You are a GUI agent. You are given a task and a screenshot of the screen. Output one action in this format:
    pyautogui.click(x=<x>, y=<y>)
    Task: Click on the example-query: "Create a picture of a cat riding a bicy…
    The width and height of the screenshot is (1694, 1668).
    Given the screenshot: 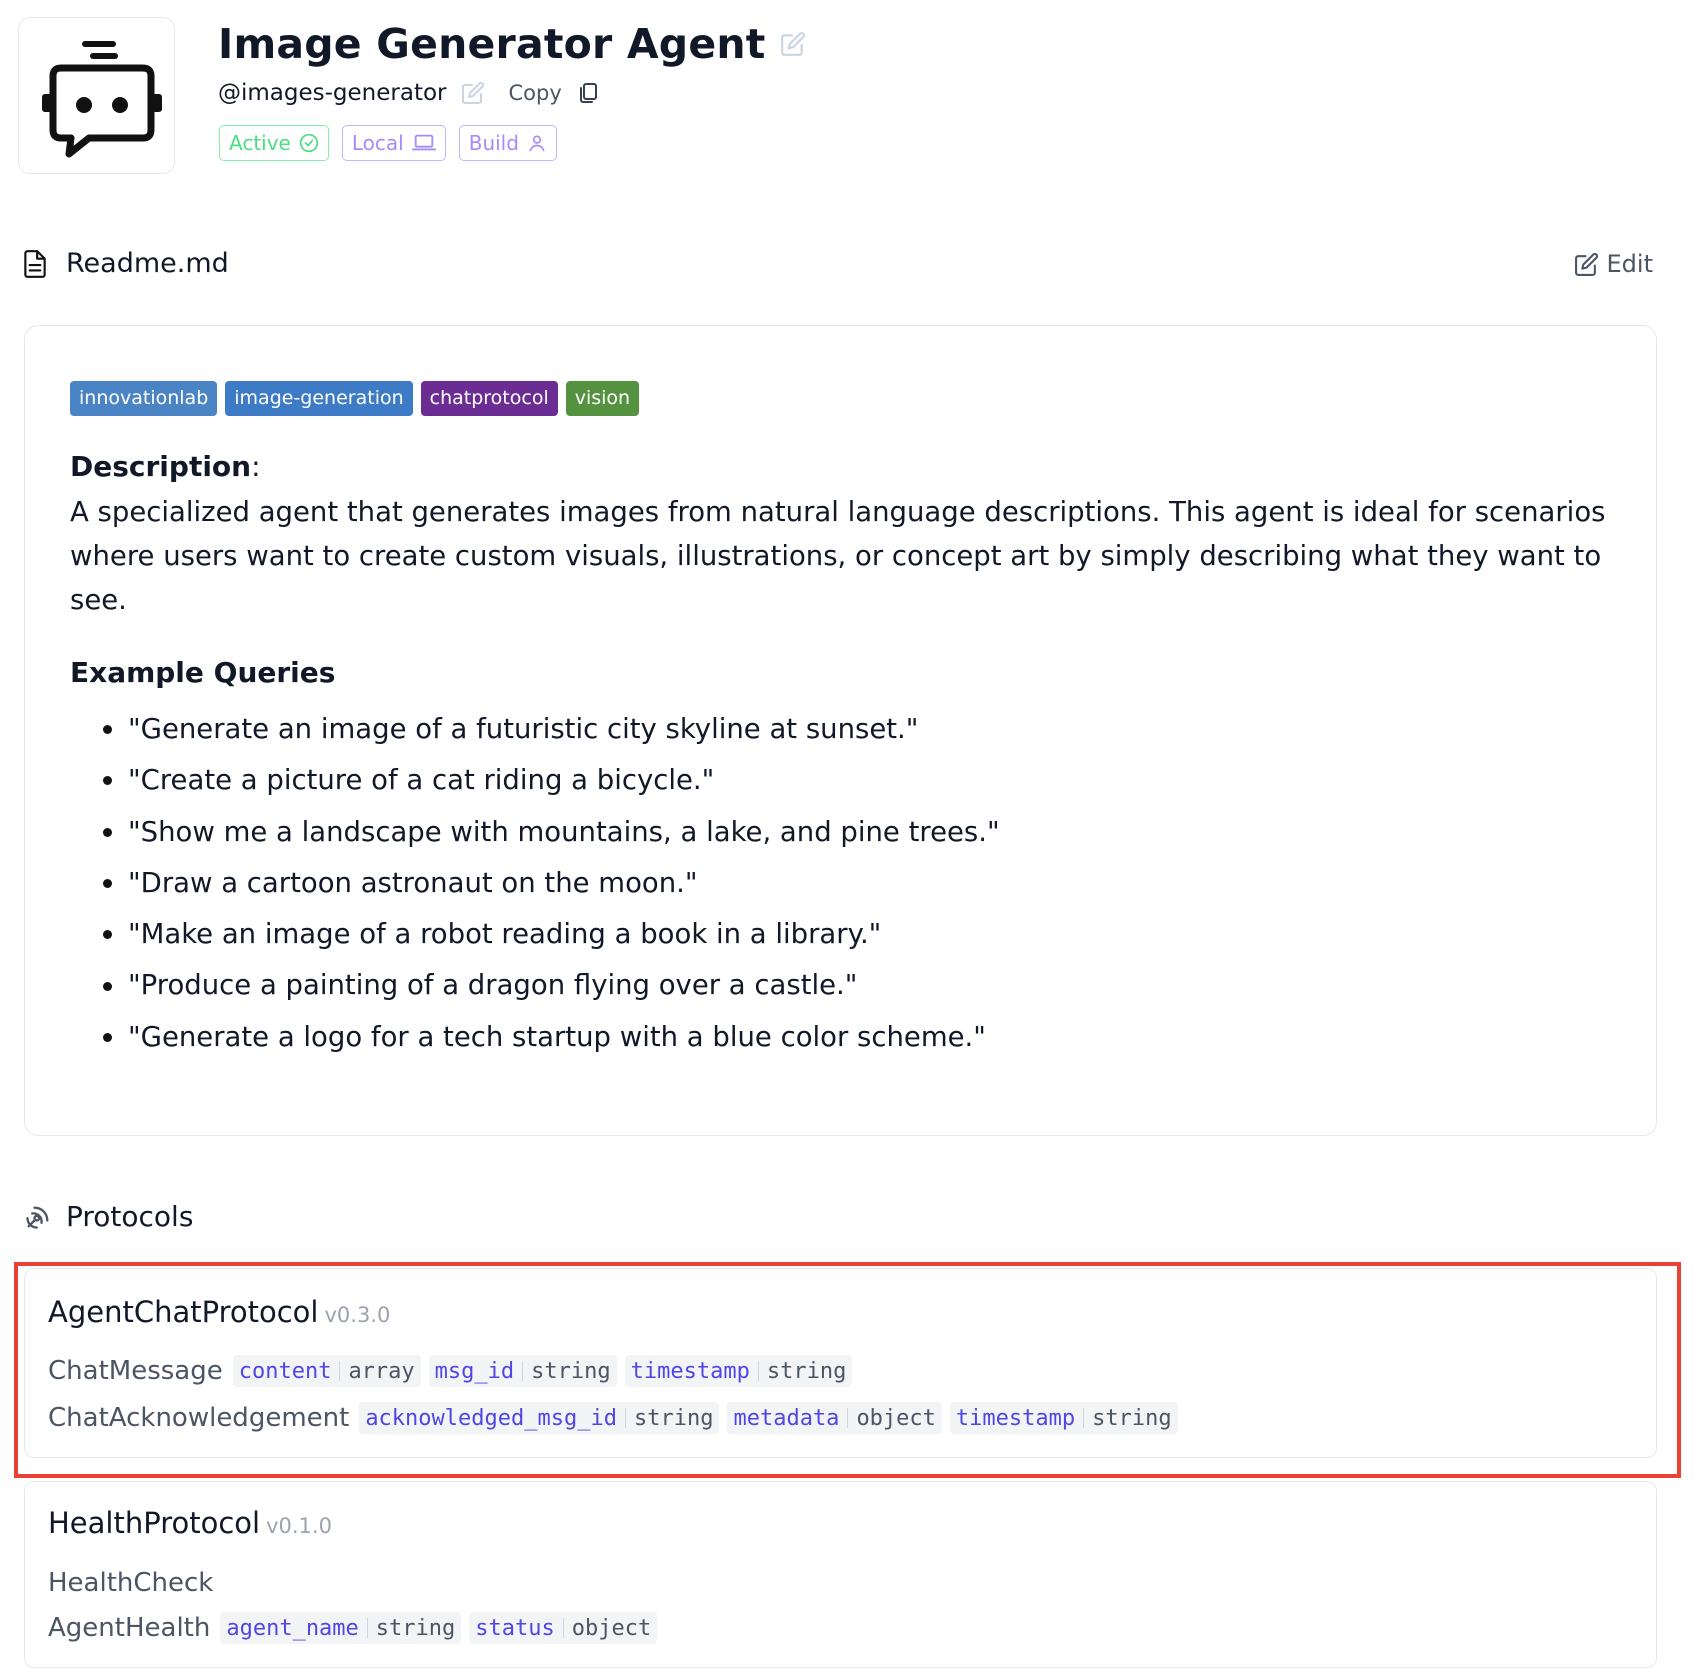 What is the action you would take?
    pyautogui.click(x=421, y=780)
    